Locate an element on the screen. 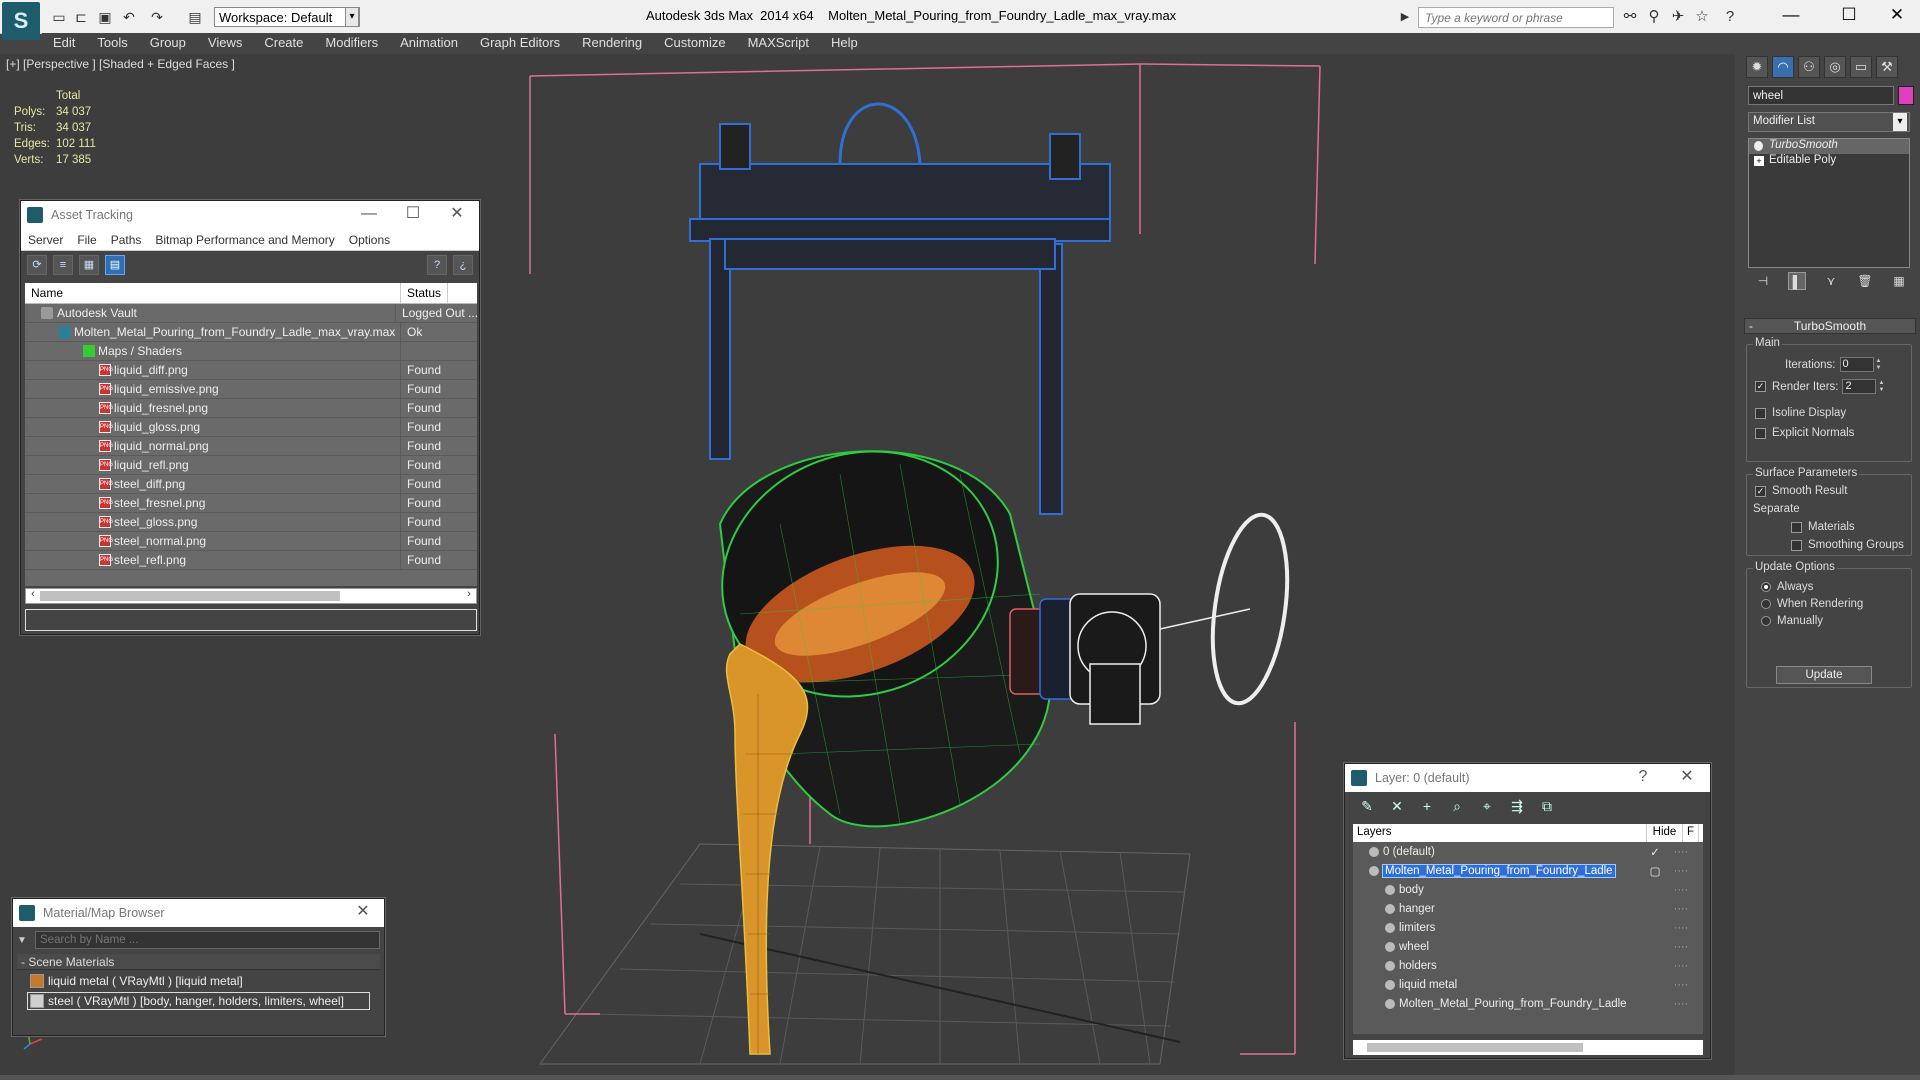 The width and height of the screenshot is (1920, 1080). table-view-icon: ▤ is located at coordinates (115, 265).